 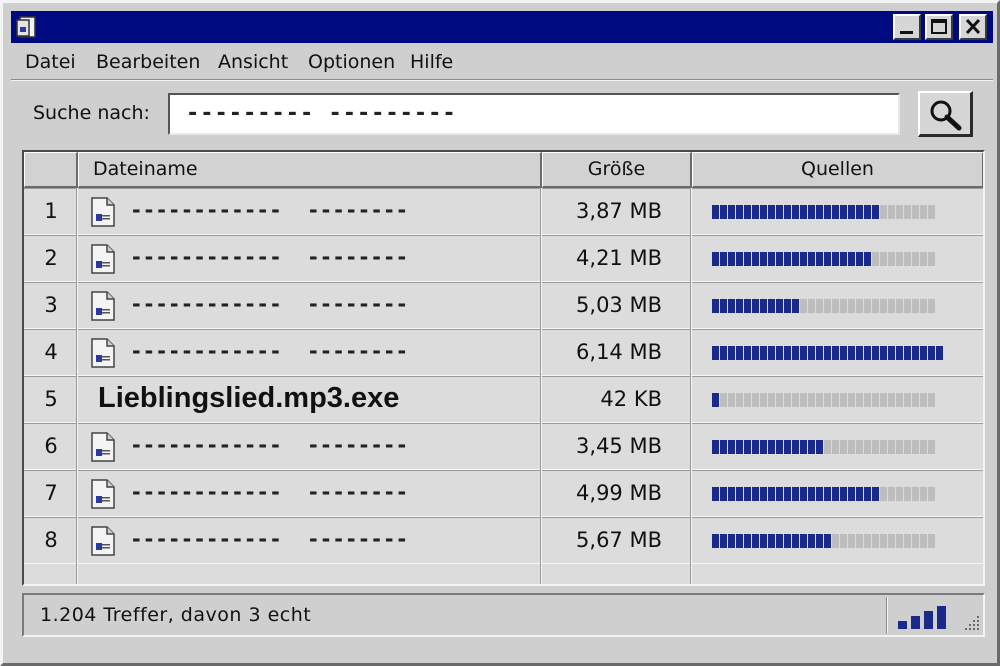 I want to click on title-bar, so click(x=502, y=27).